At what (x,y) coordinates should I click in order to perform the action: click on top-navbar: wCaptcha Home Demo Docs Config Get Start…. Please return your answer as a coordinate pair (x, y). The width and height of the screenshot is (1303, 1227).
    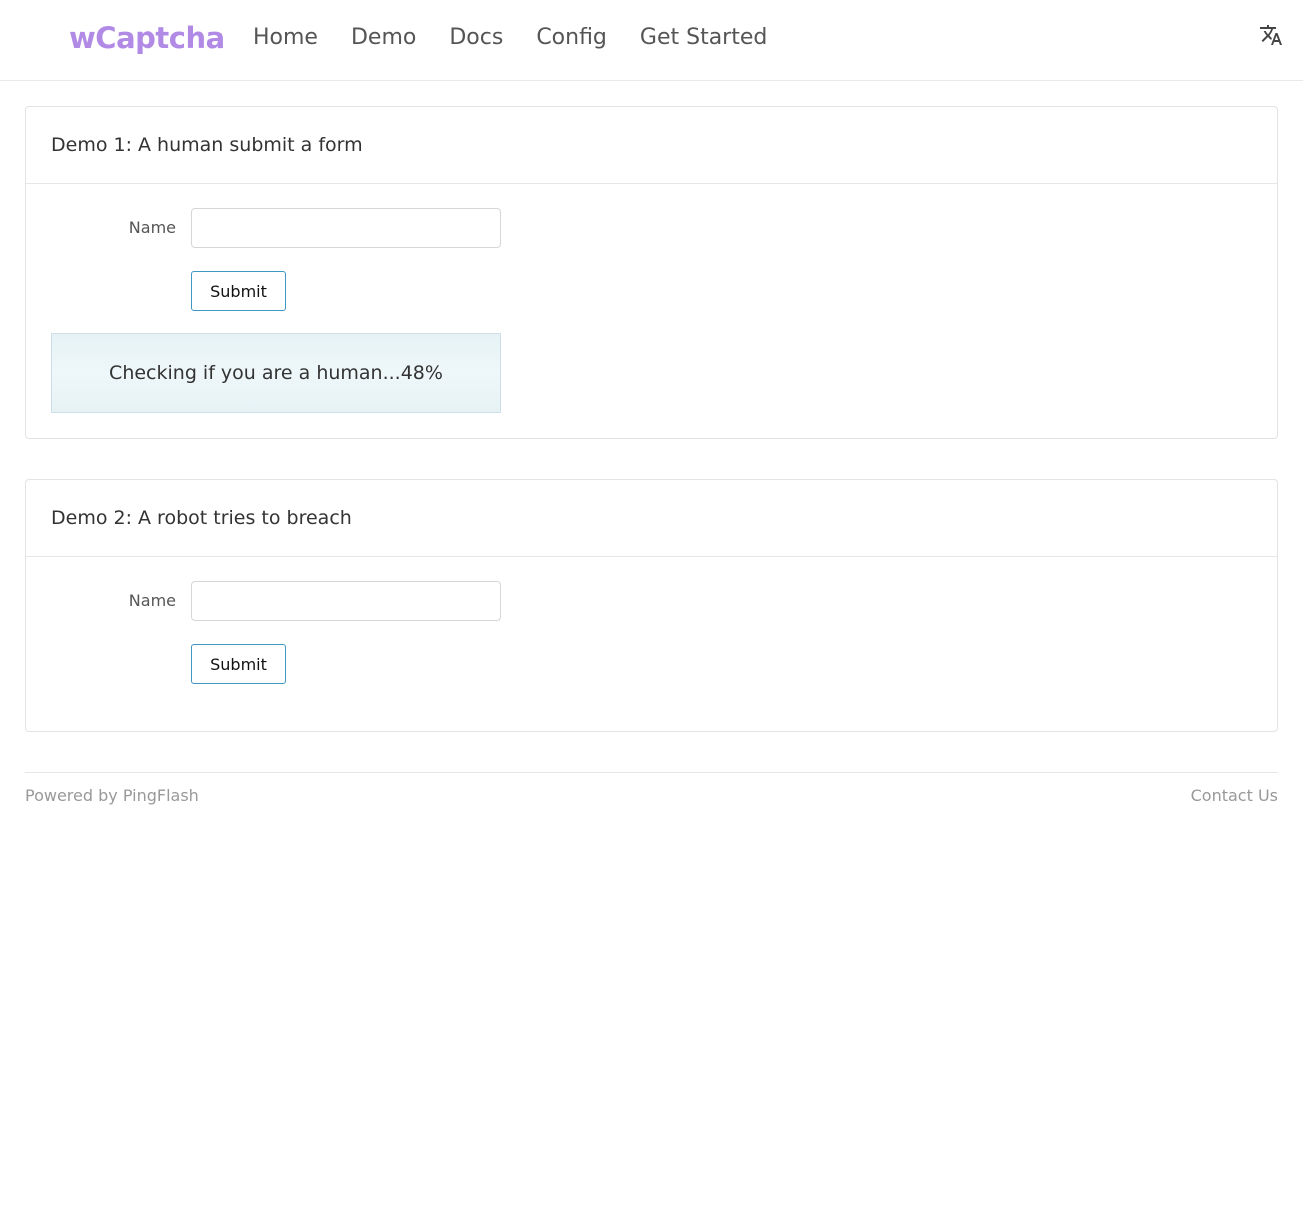
    Looking at the image, I should click on (651, 40).